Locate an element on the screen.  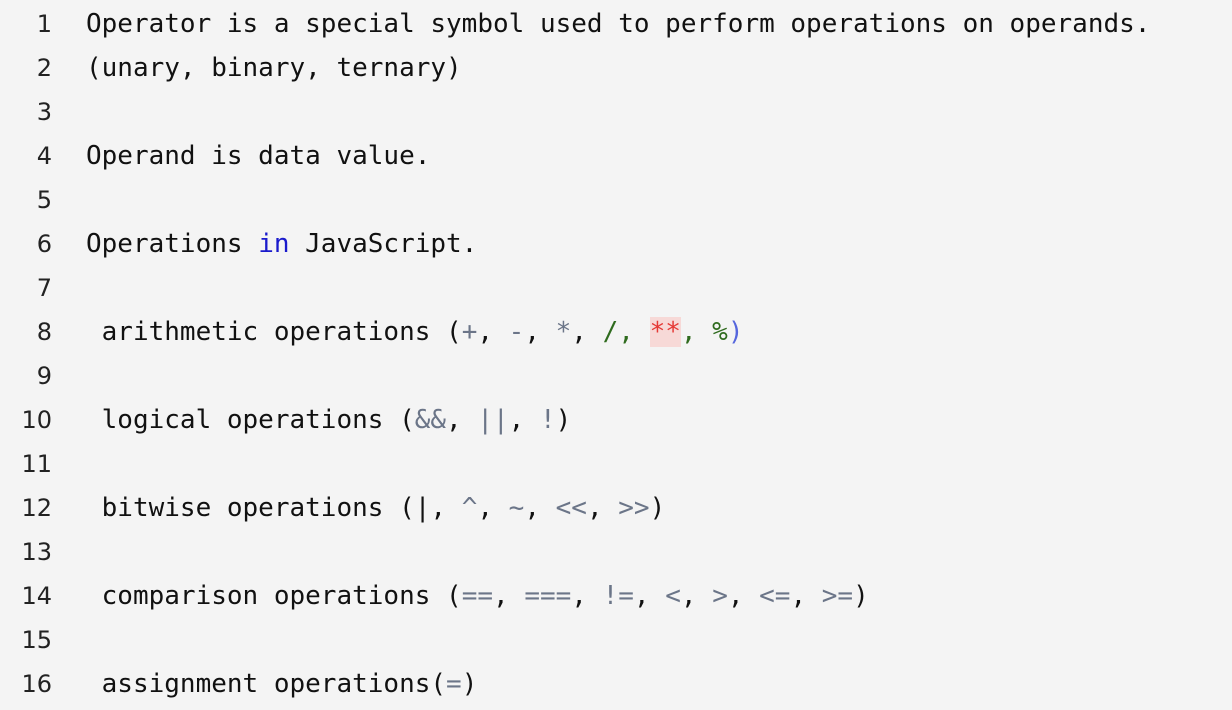
code-token-text: arithmetic operations ( is located at coordinates (274, 332).